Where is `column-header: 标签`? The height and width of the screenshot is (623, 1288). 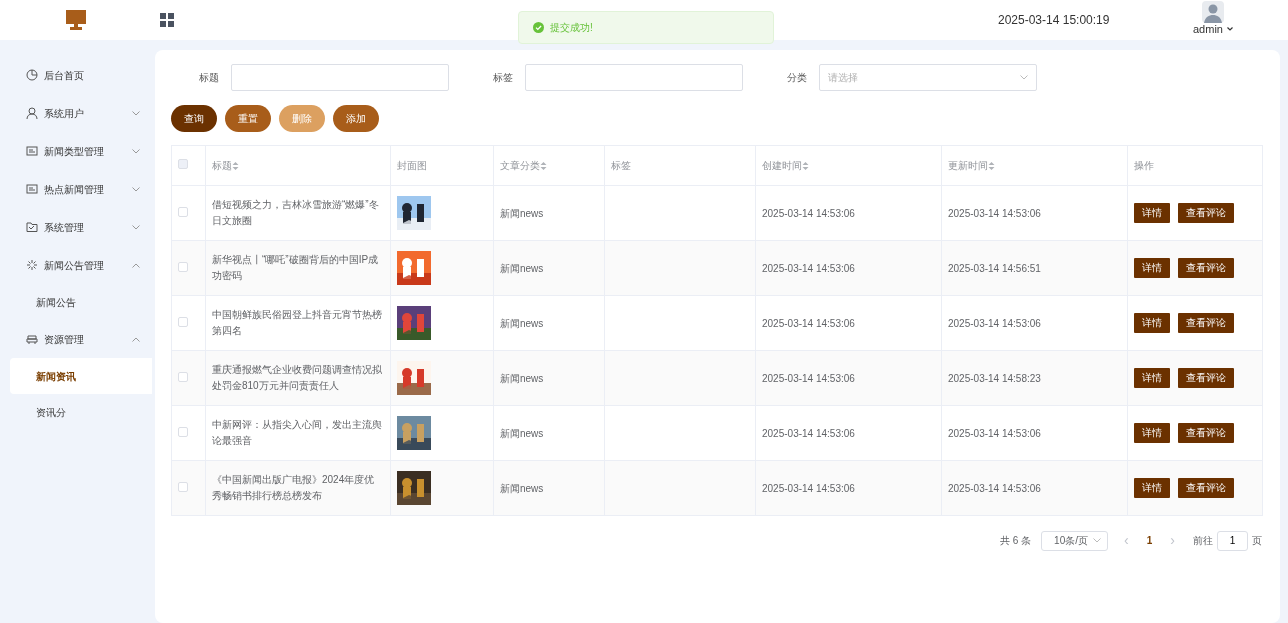
column-header: 标签 is located at coordinates (621, 166).